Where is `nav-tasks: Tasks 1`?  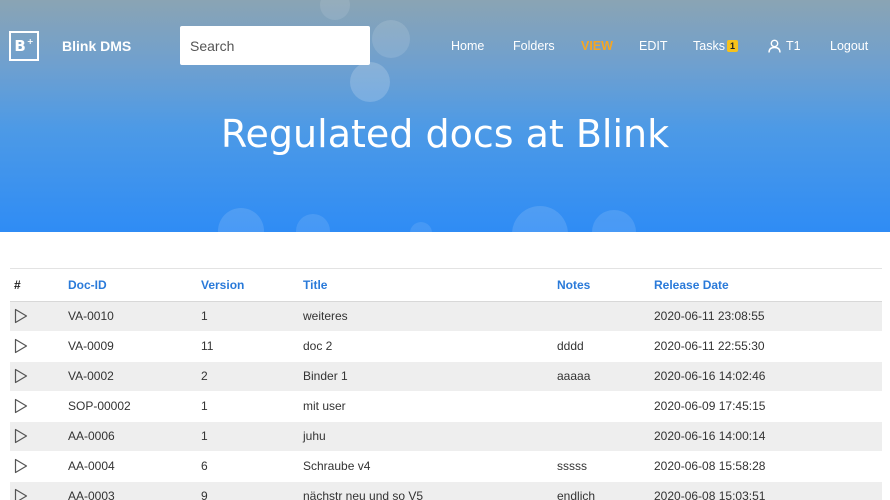
nav-tasks: Tasks 1 is located at coordinates (715, 46).